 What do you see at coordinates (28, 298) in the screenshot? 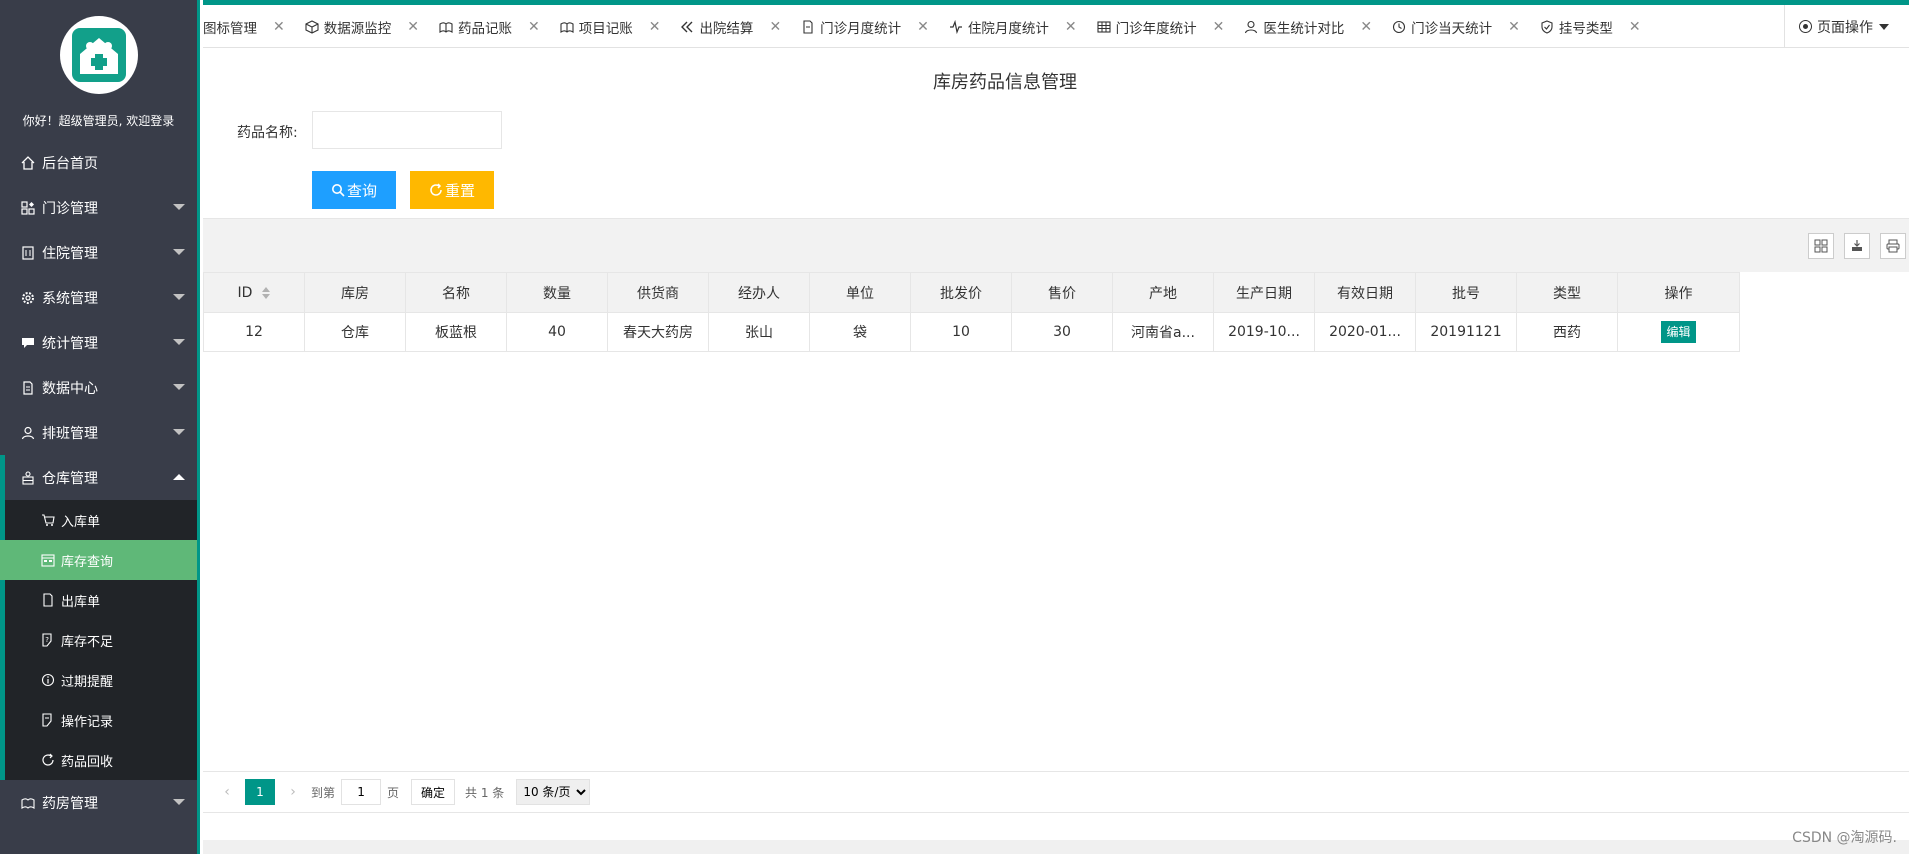
I see `gear-icon` at bounding box center [28, 298].